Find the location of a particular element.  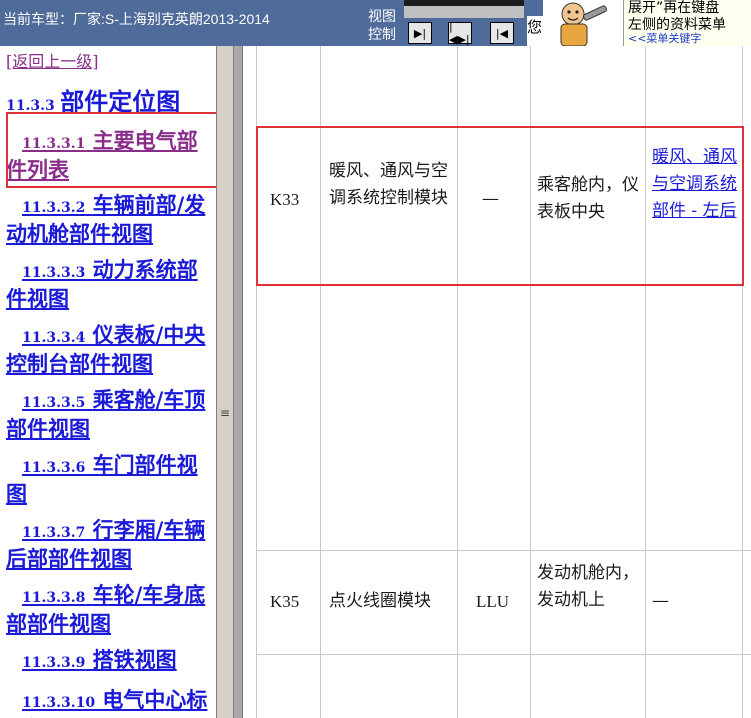

table-cell-option: — is located at coordinates (490, 199).